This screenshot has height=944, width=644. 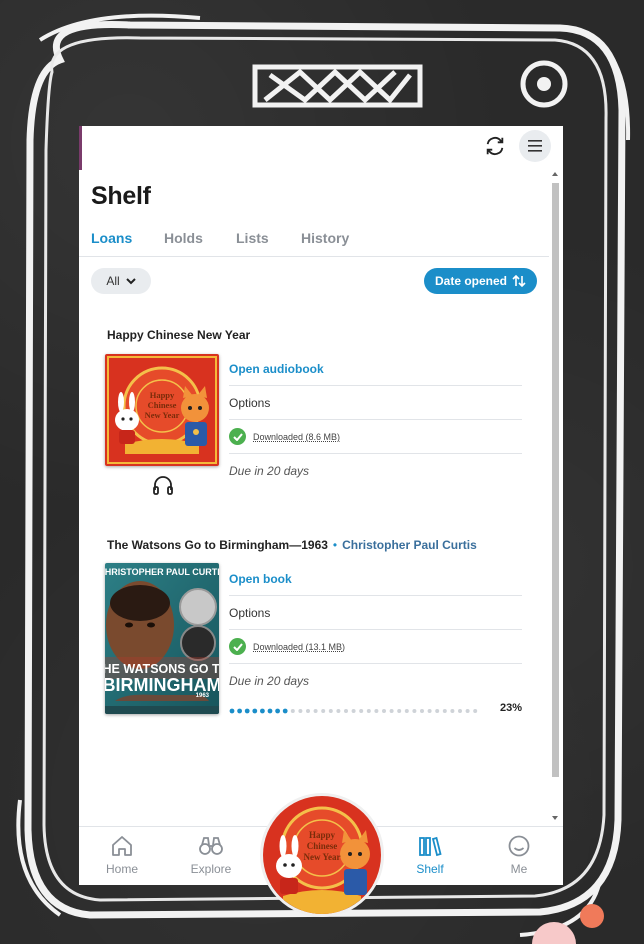 What do you see at coordinates (555, 480) in the screenshot?
I see `scrollbar-thumb` at bounding box center [555, 480].